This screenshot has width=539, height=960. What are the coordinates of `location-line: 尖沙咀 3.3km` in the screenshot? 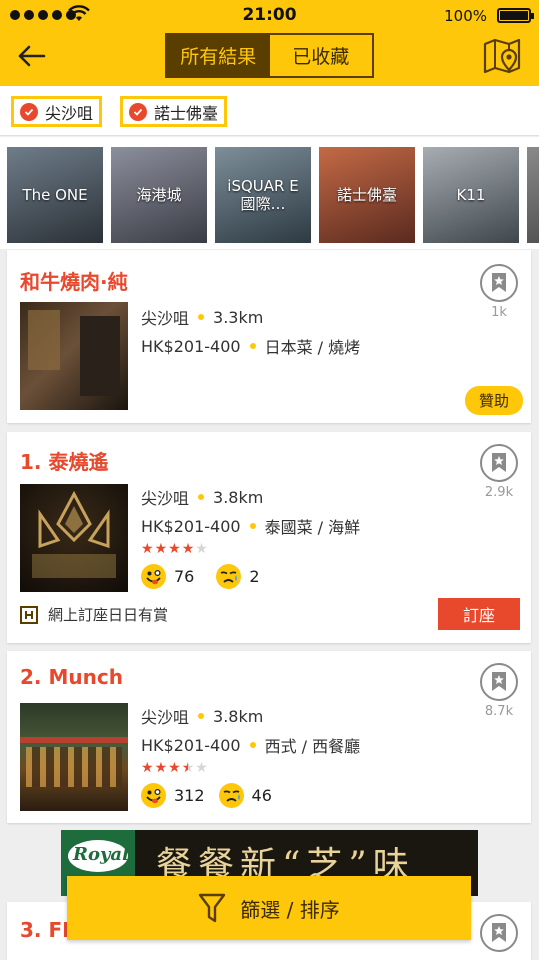 It's located at (202, 317).